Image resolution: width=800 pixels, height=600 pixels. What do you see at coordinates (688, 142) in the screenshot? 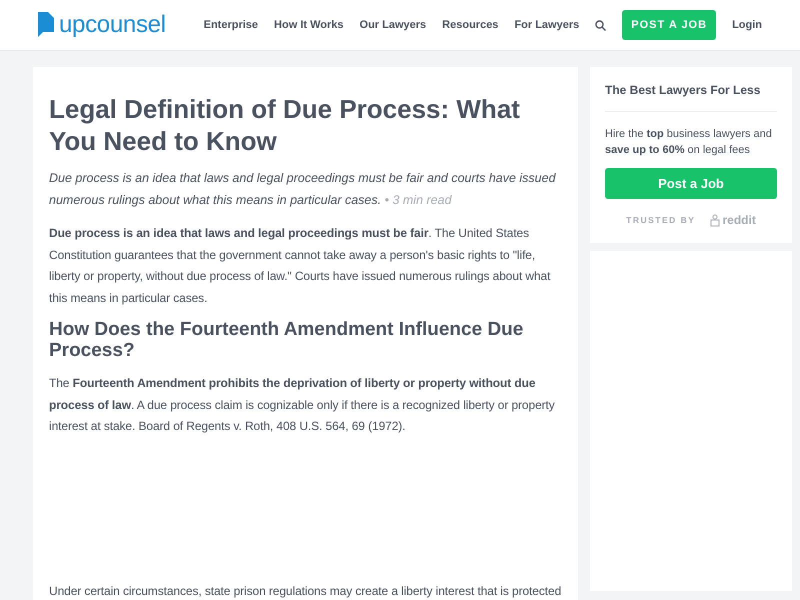
I see `promo-text: Hire the top business lawyers and save up to 60% on legal fees` at bounding box center [688, 142].